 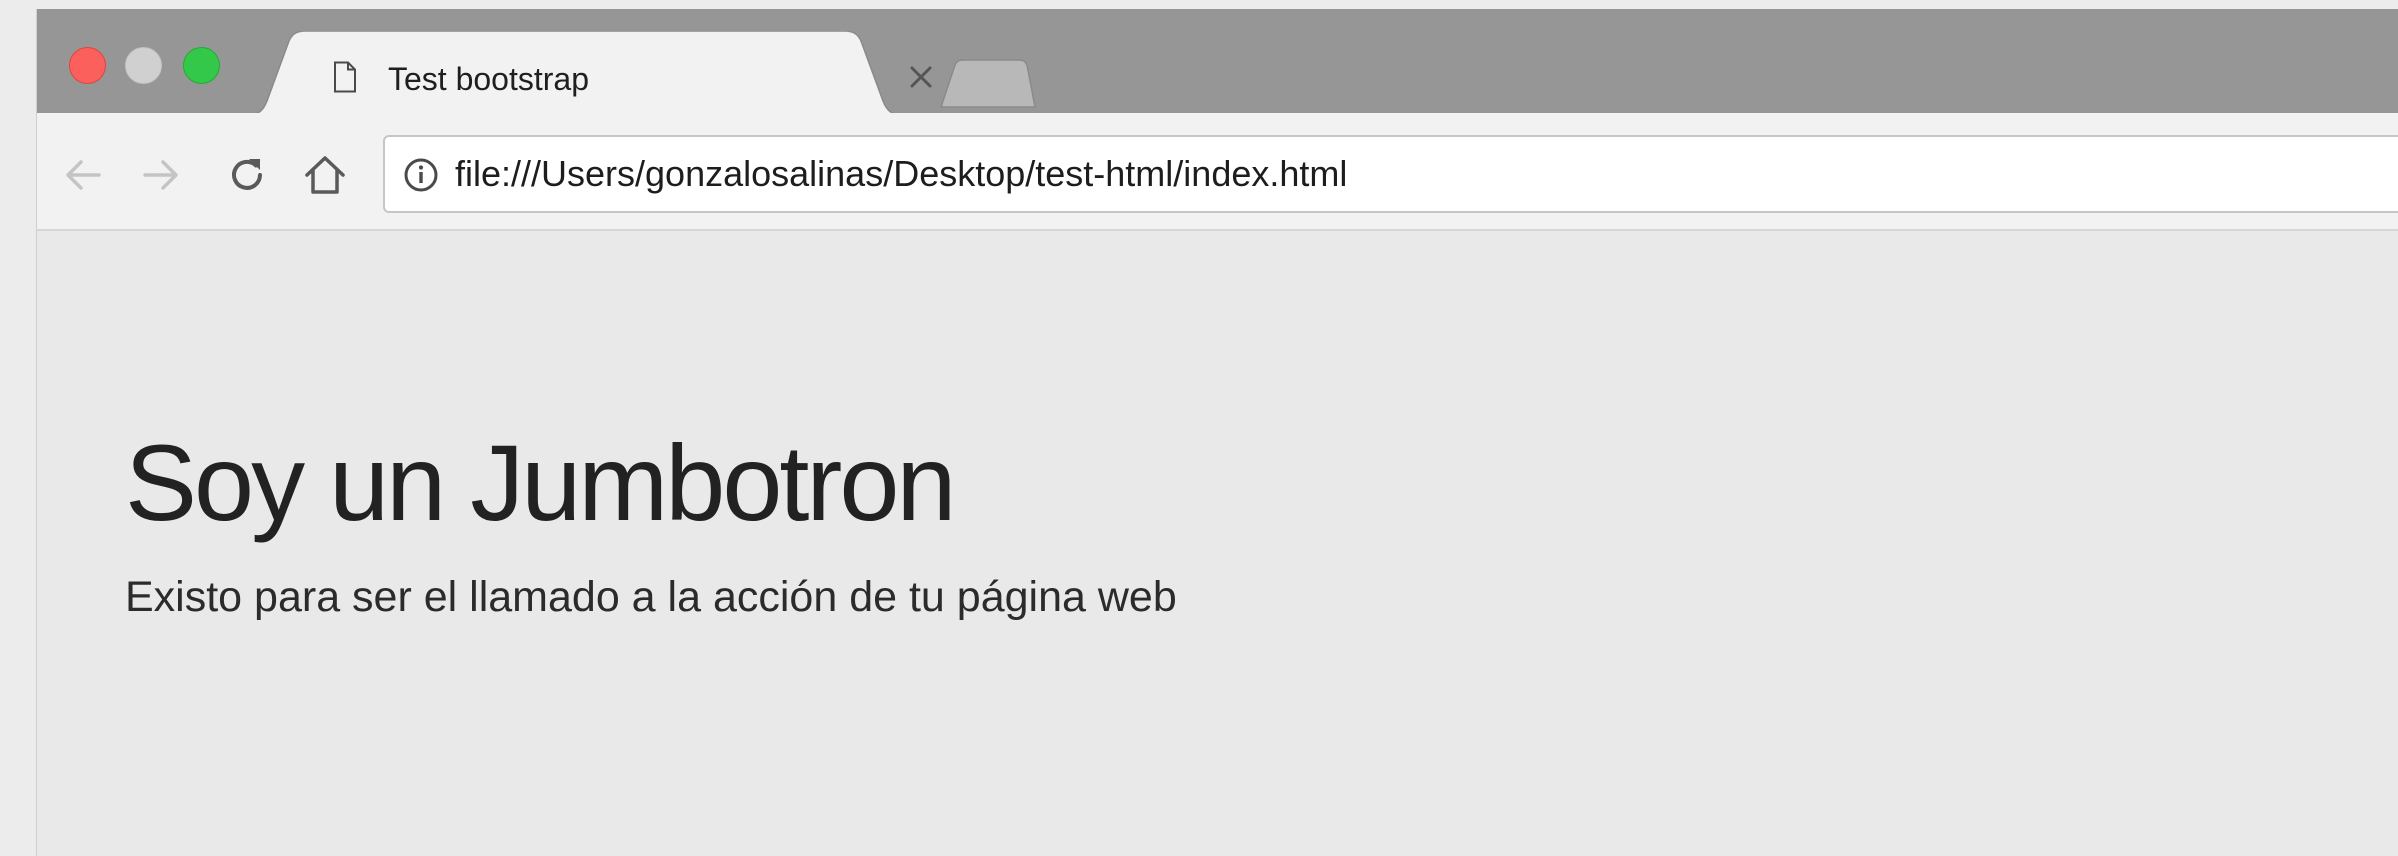 I want to click on document-icon, so click(x=345, y=77).